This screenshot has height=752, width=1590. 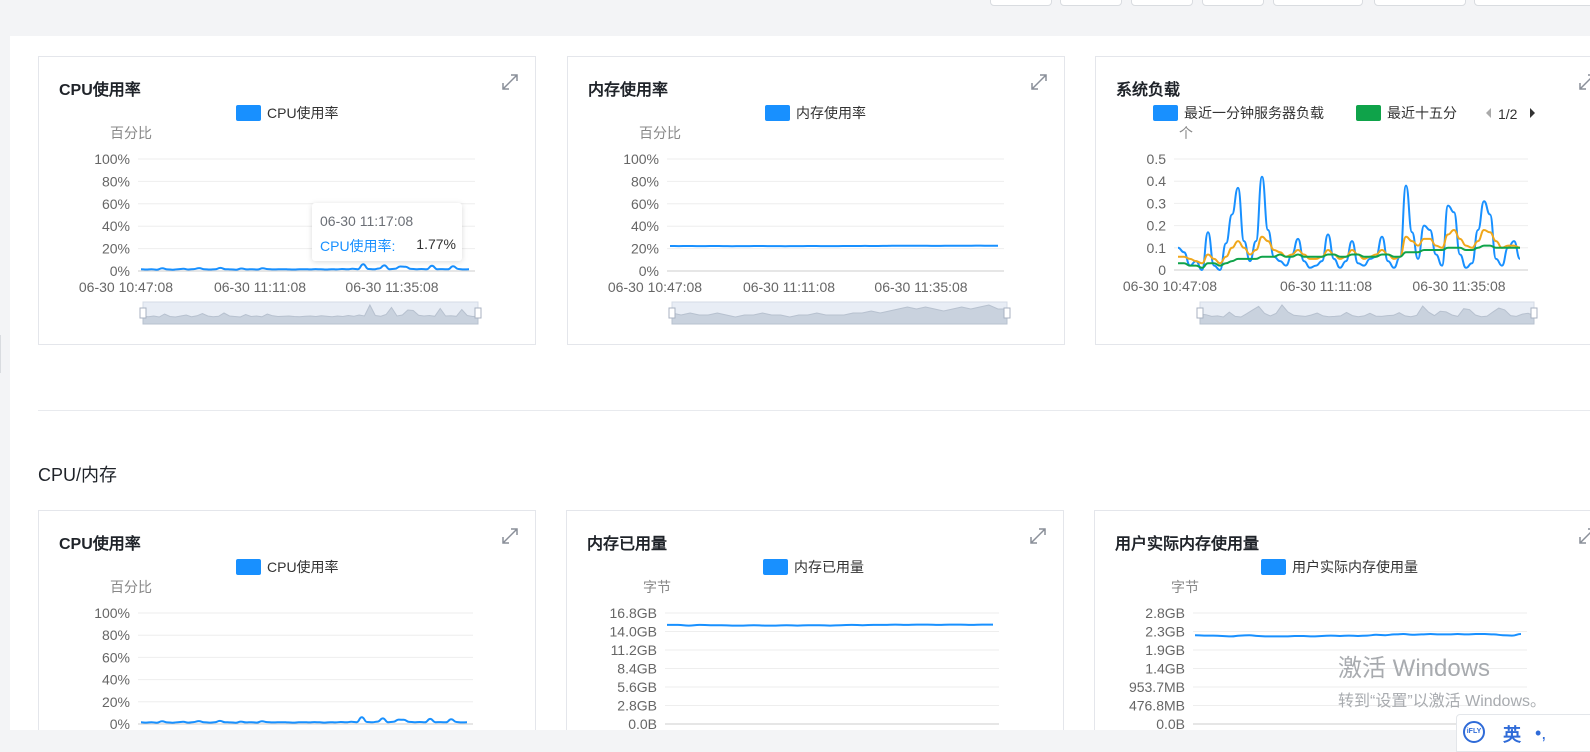 What do you see at coordinates (1186, 133) in the screenshot?
I see `y-axis-title: 个` at bounding box center [1186, 133].